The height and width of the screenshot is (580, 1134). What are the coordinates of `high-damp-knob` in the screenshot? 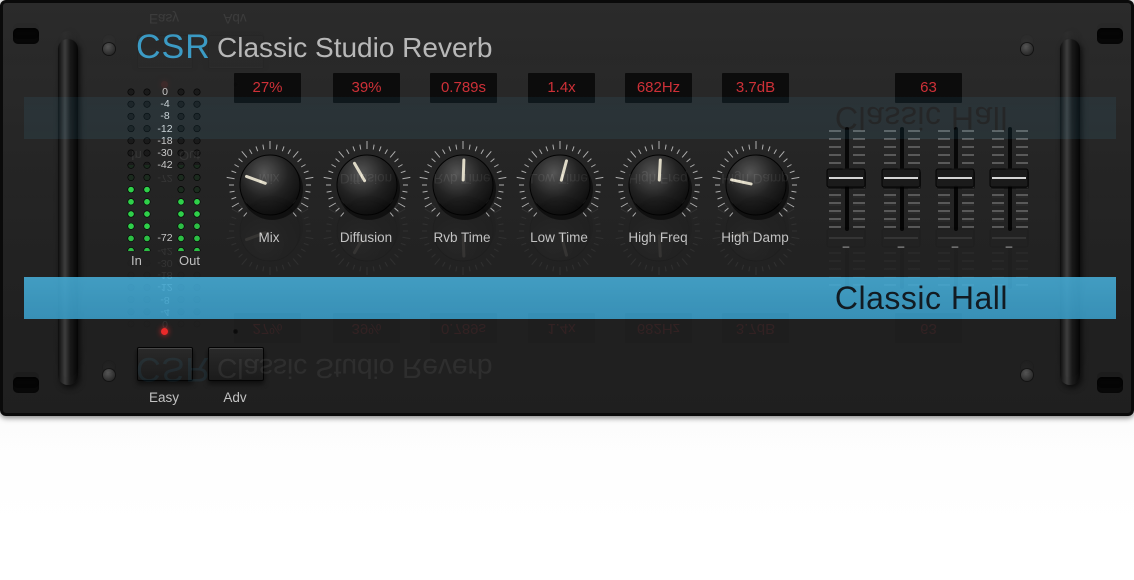 It's located at (756, 185).